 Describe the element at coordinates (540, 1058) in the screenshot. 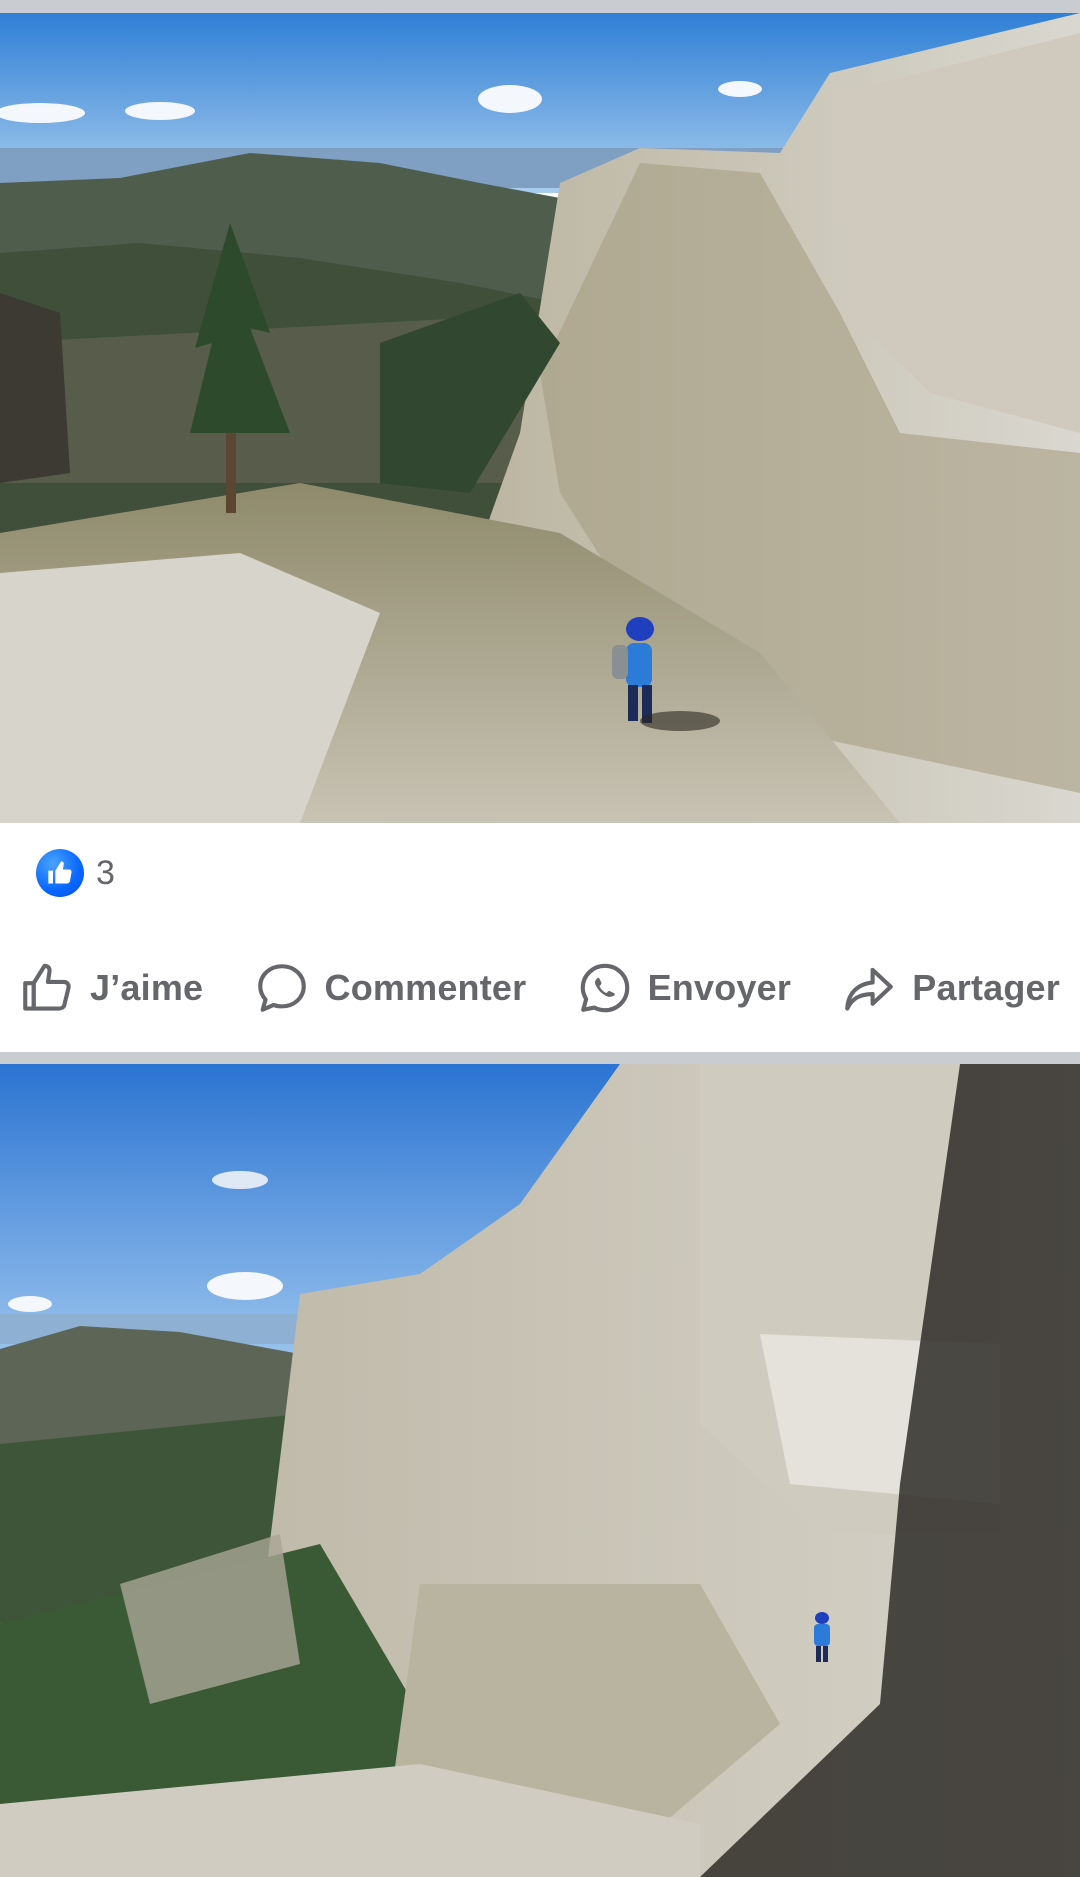

I see `post-divider` at that location.